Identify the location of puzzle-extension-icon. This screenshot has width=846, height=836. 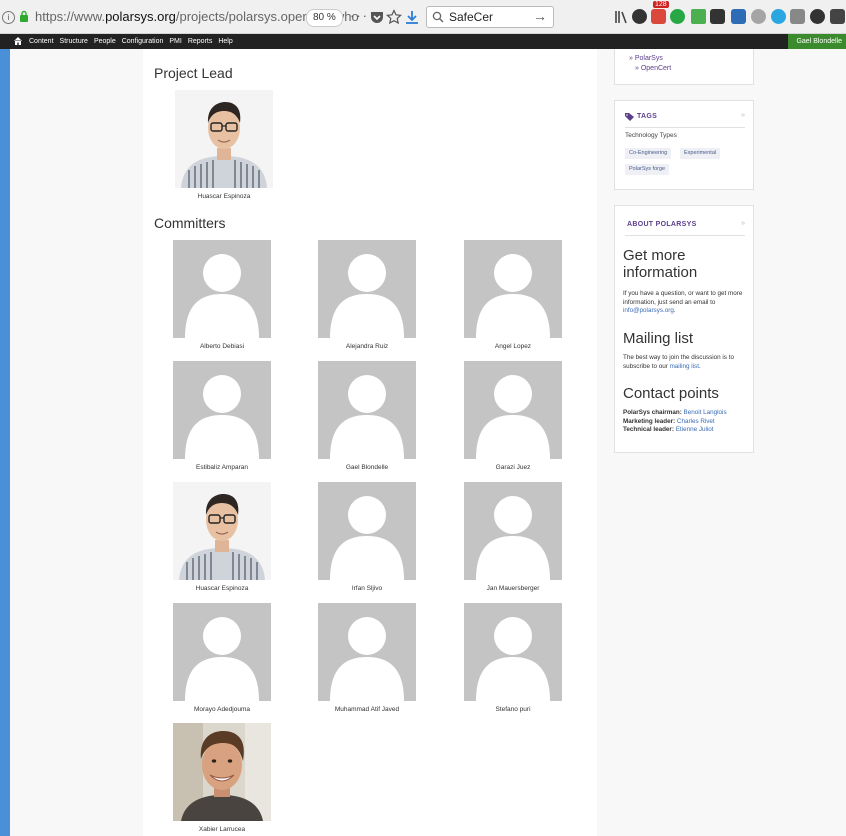
(698, 16).